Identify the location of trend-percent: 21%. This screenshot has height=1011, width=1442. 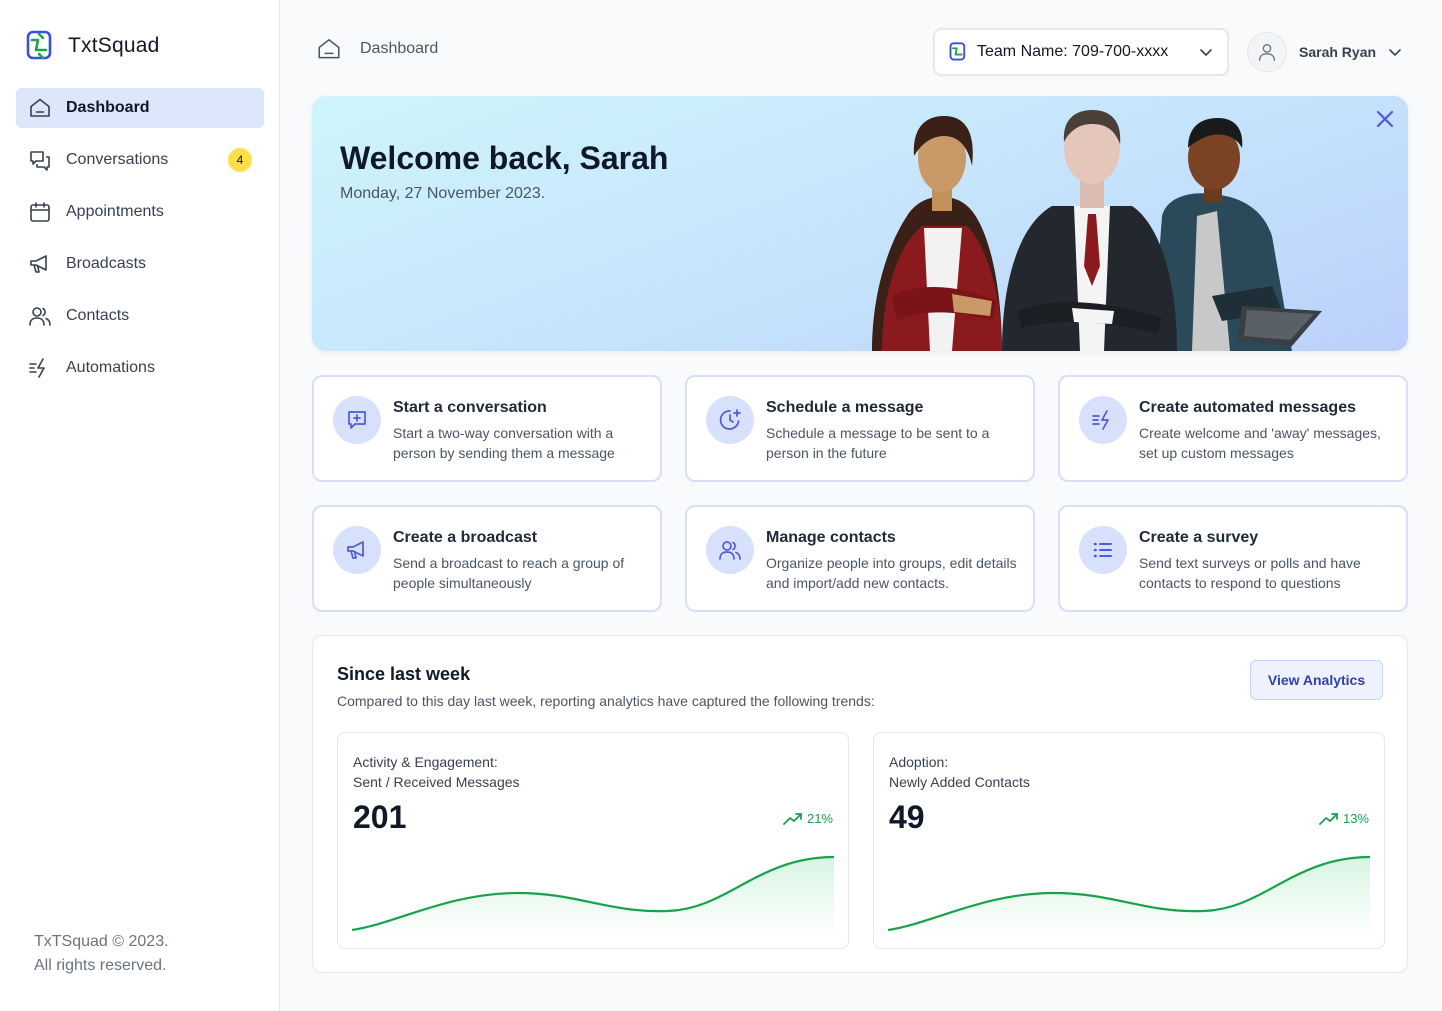
(819, 818).